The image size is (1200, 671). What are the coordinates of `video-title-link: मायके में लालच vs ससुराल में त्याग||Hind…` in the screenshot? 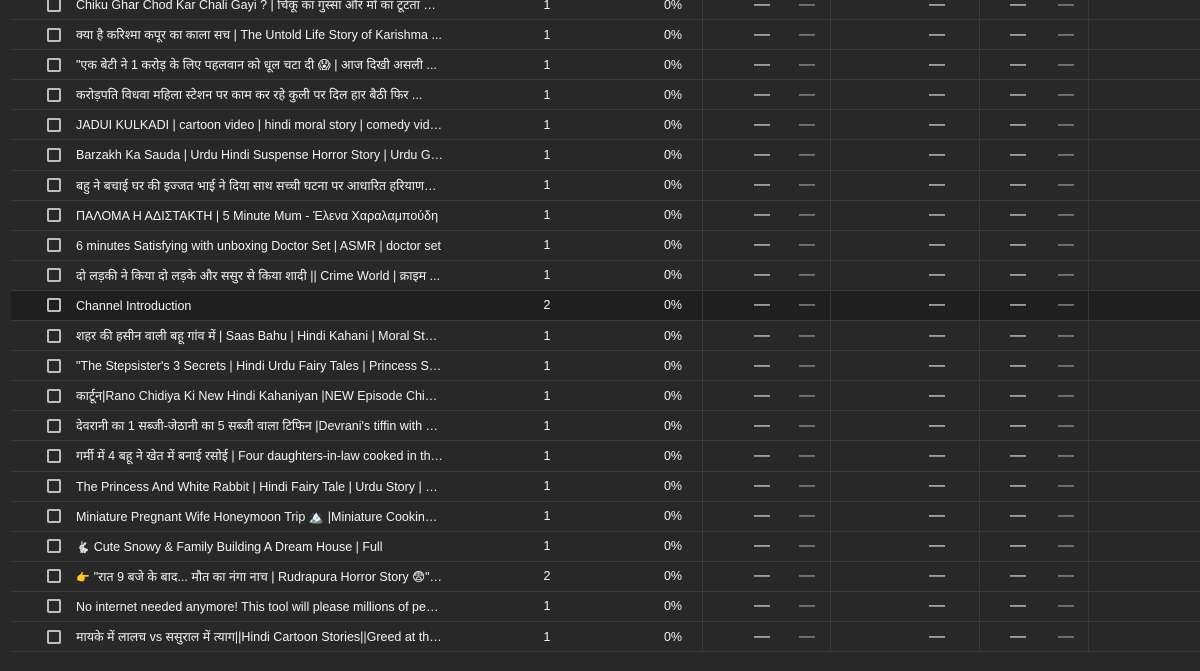 It's located at (260, 636).